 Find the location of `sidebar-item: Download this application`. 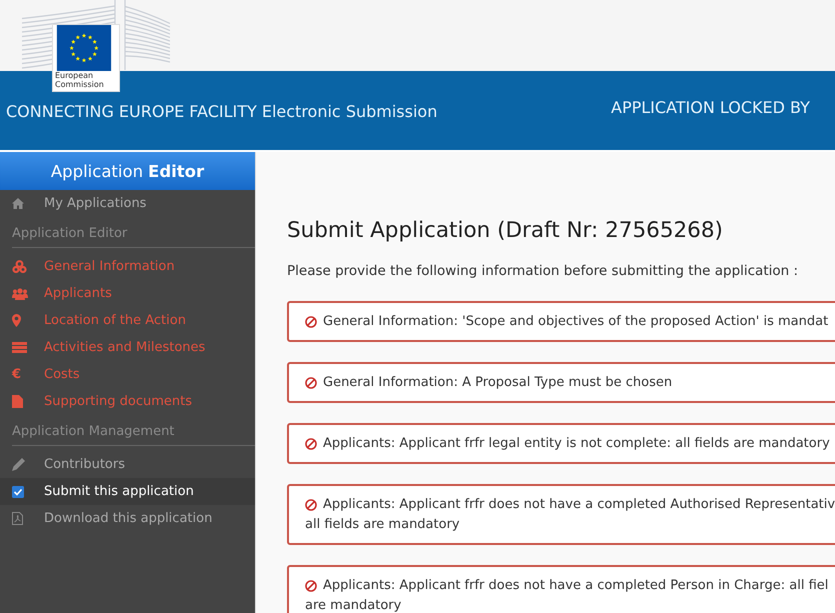

sidebar-item: Download this application is located at coordinates (127, 518).